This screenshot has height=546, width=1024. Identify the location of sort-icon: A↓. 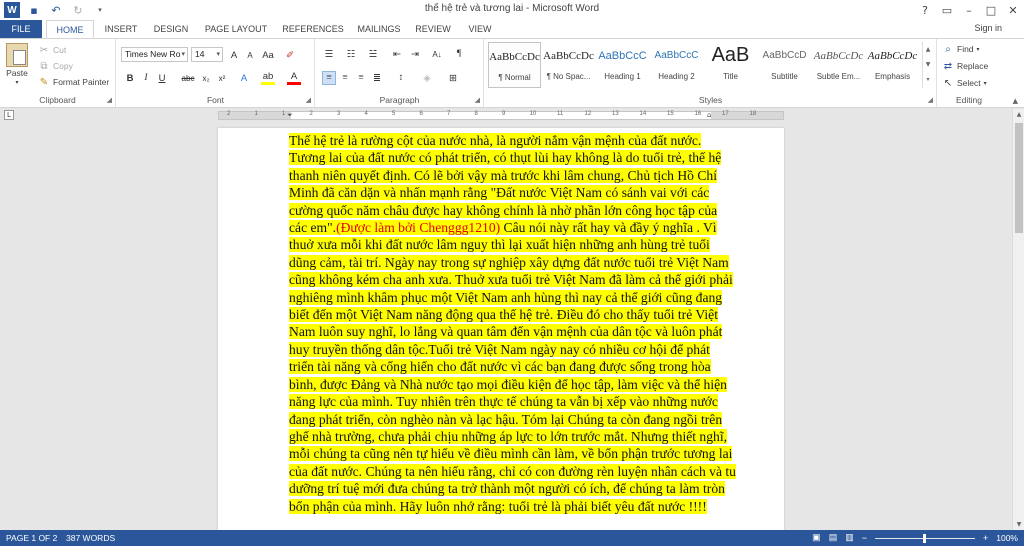
(437, 54).